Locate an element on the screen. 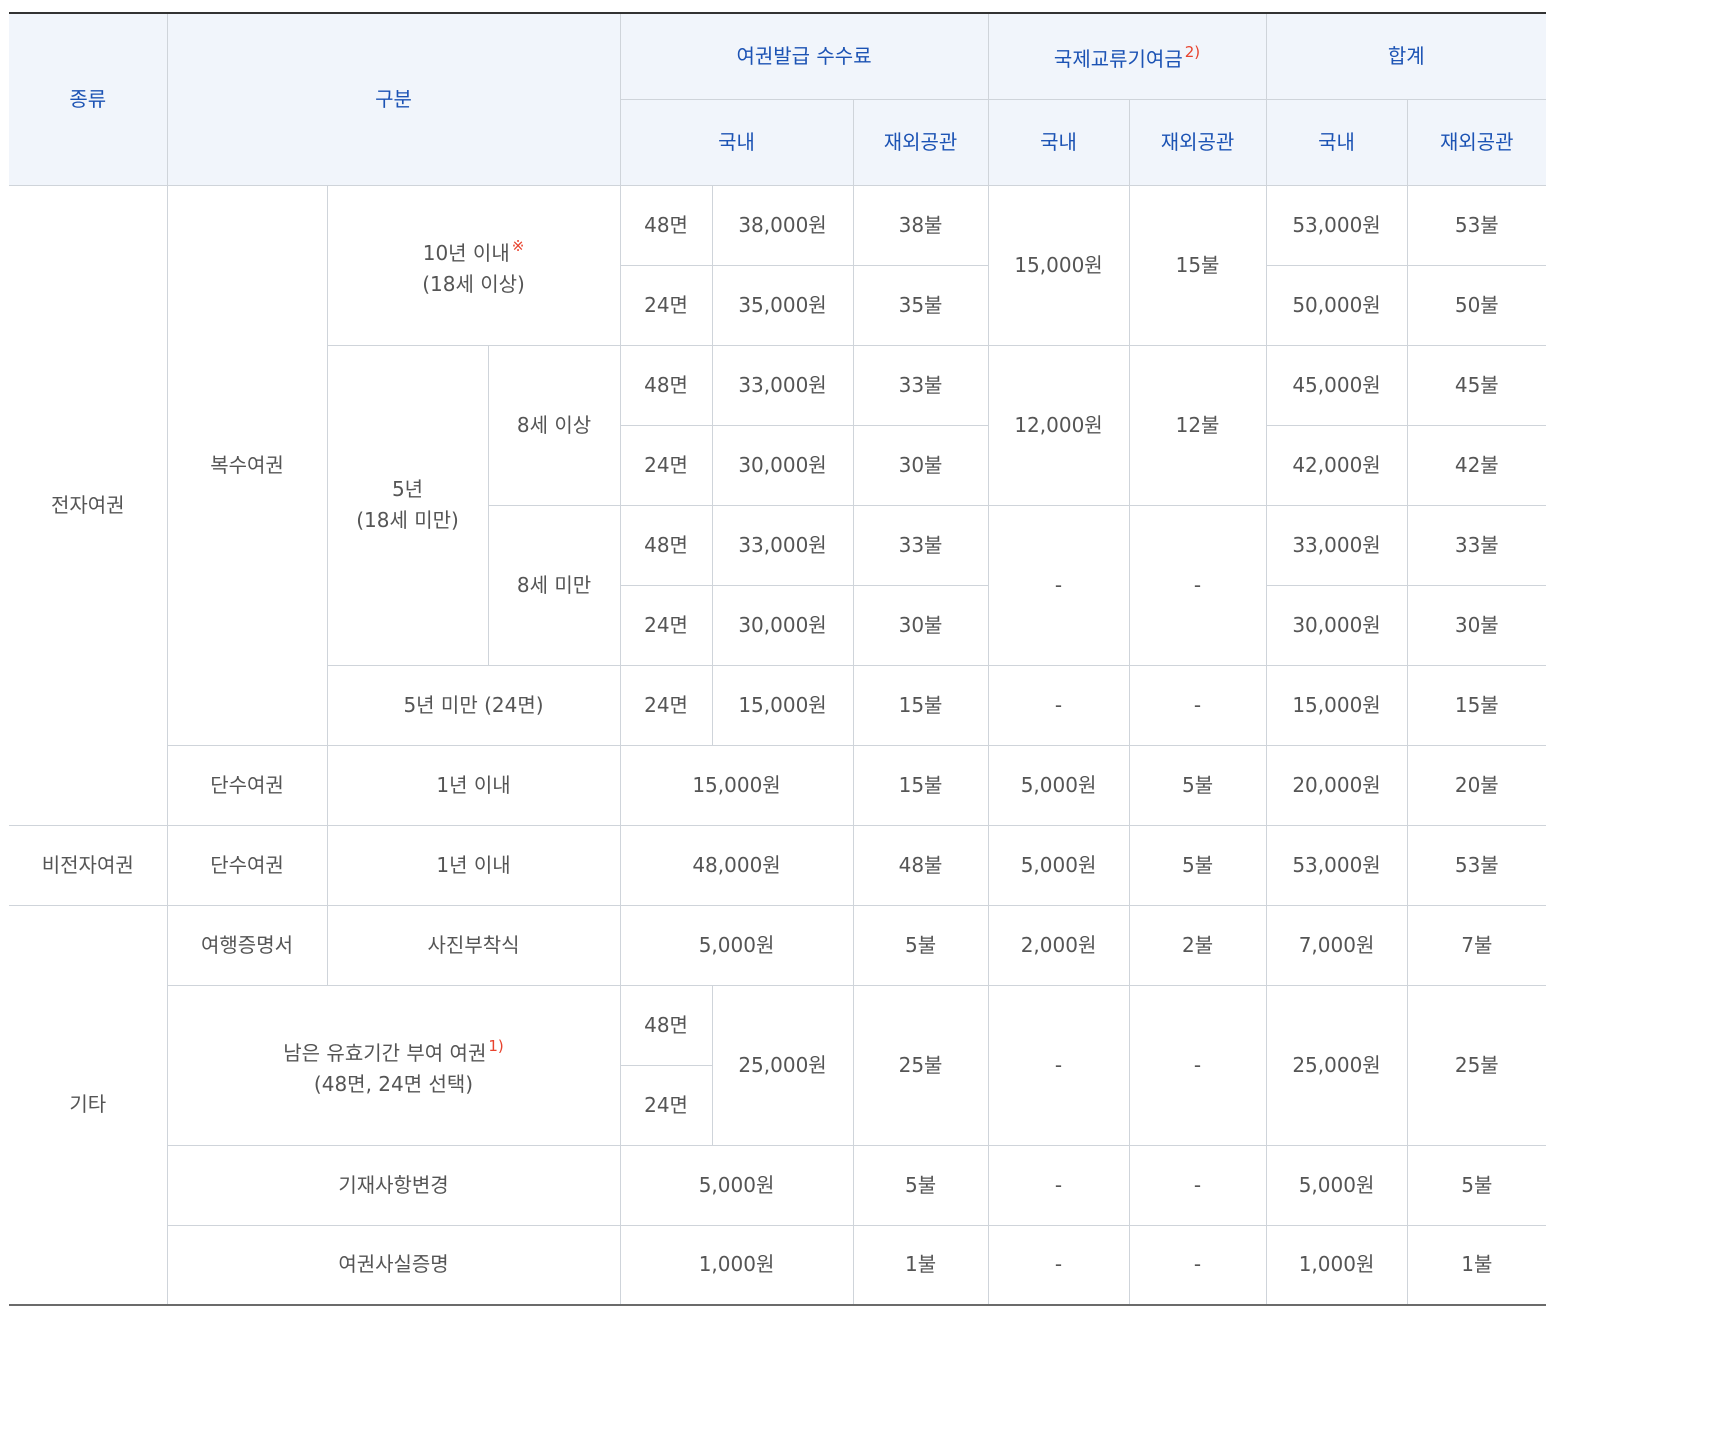 The width and height of the screenshot is (1712, 1442). type-epassport: 전자여권 is located at coordinates (88, 505).